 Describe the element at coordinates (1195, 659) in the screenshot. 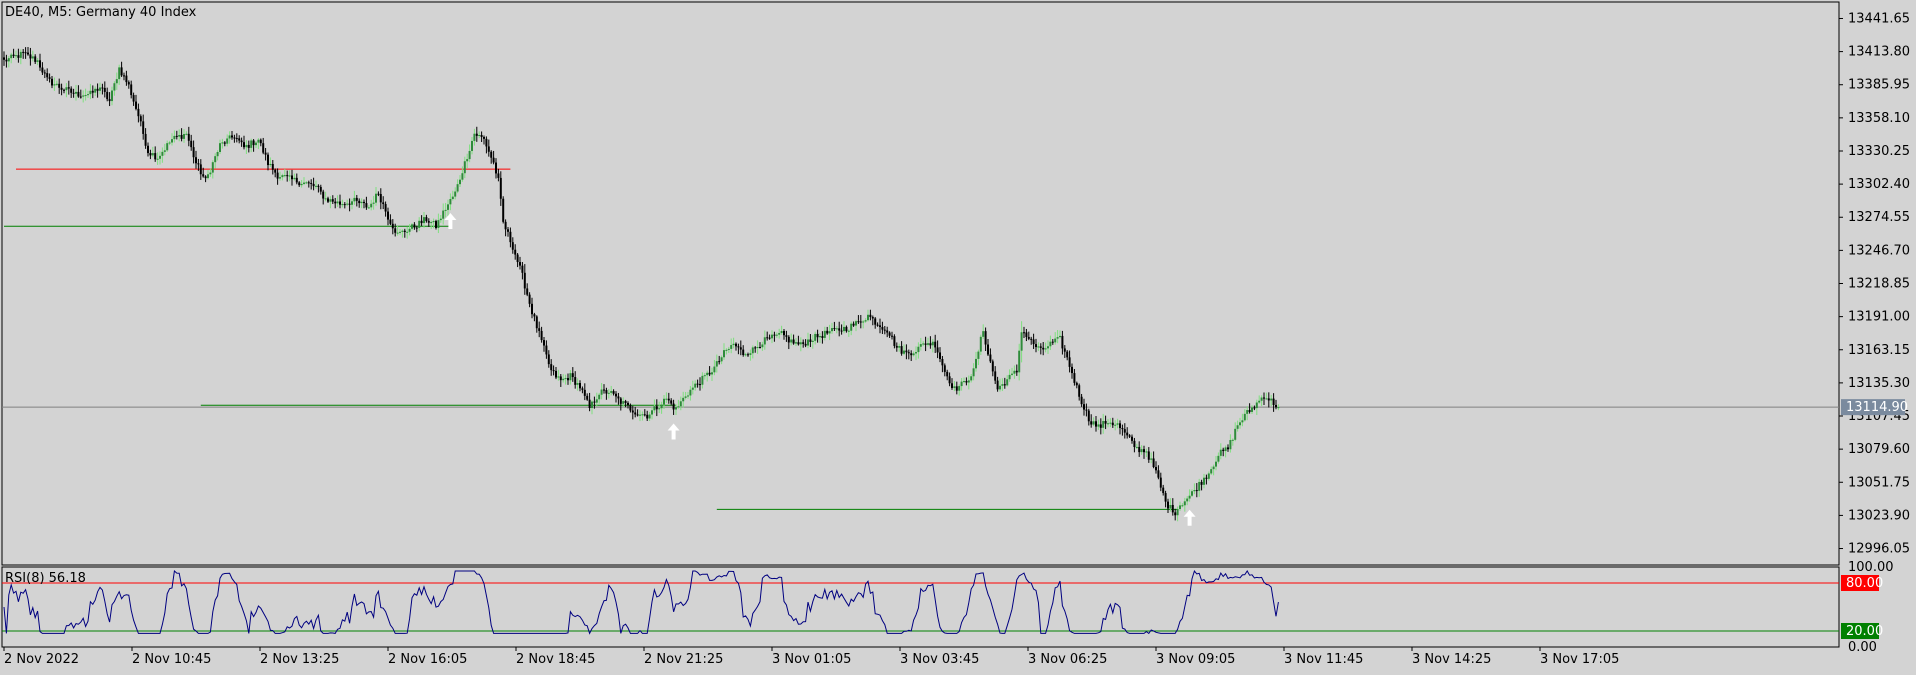

I see `time-tick-label: 3 Nov 09:05` at that location.